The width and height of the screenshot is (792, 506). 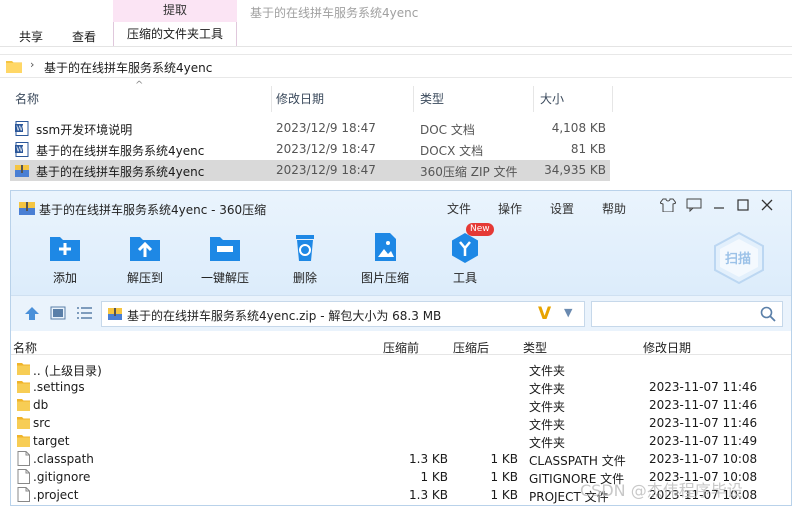 What do you see at coordinates (42, 423) in the screenshot?
I see `archive-item-name: src` at bounding box center [42, 423].